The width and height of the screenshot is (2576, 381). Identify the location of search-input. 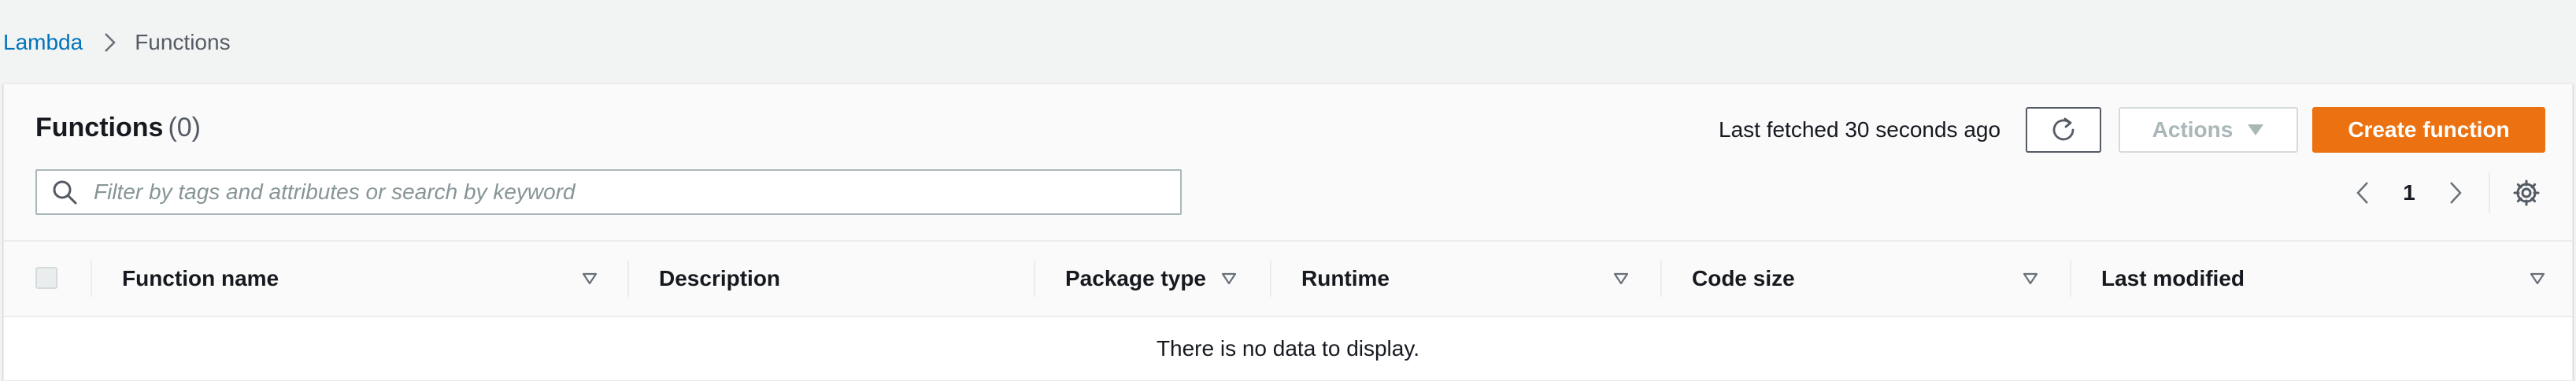
(637, 192).